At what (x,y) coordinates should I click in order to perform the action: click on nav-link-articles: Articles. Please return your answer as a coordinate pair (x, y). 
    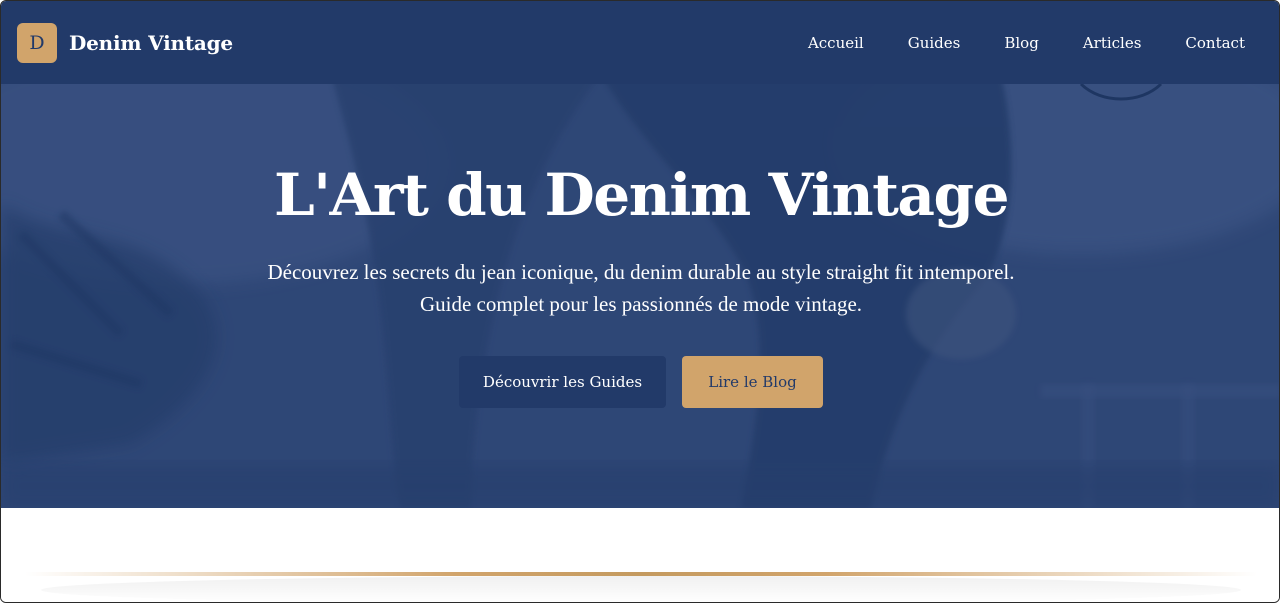
    Looking at the image, I should click on (1112, 43).